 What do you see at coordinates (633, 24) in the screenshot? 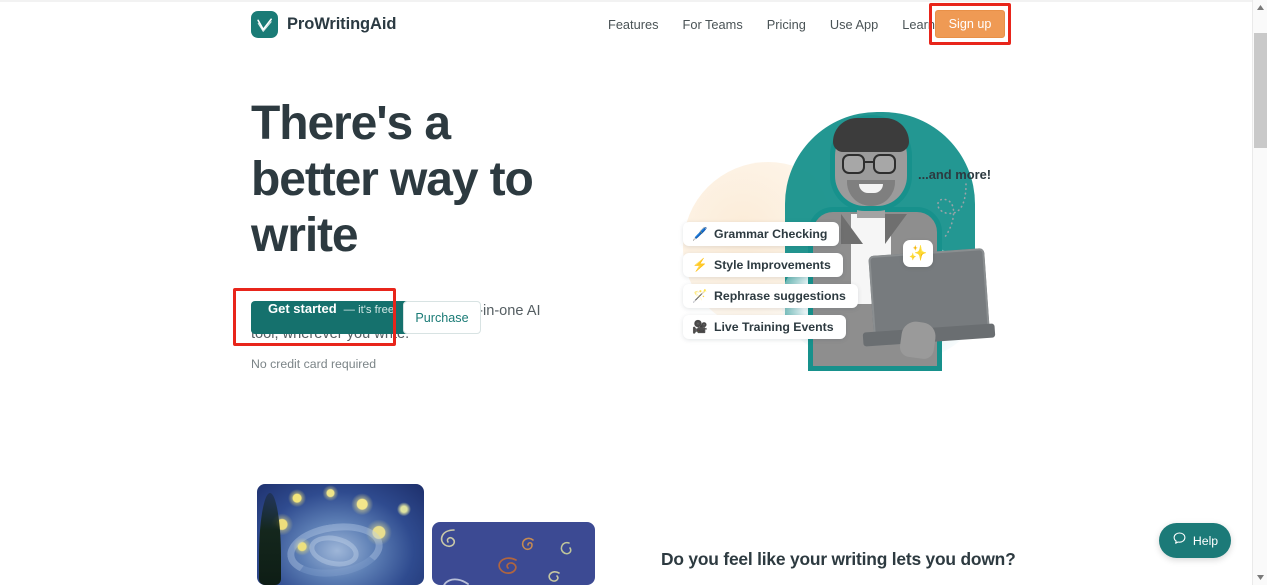
I see `nav-item-features: Features` at bounding box center [633, 24].